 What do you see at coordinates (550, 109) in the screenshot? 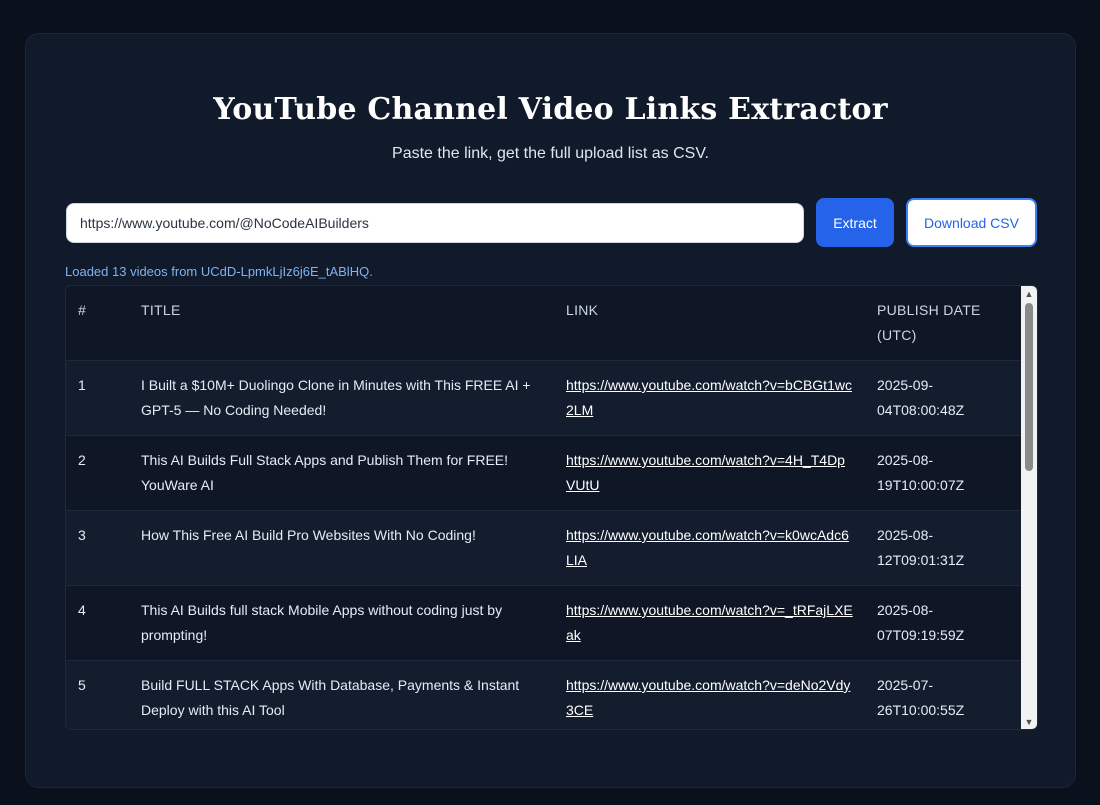
I see `page-title: YouTube Channel Video Links Extractor` at bounding box center [550, 109].